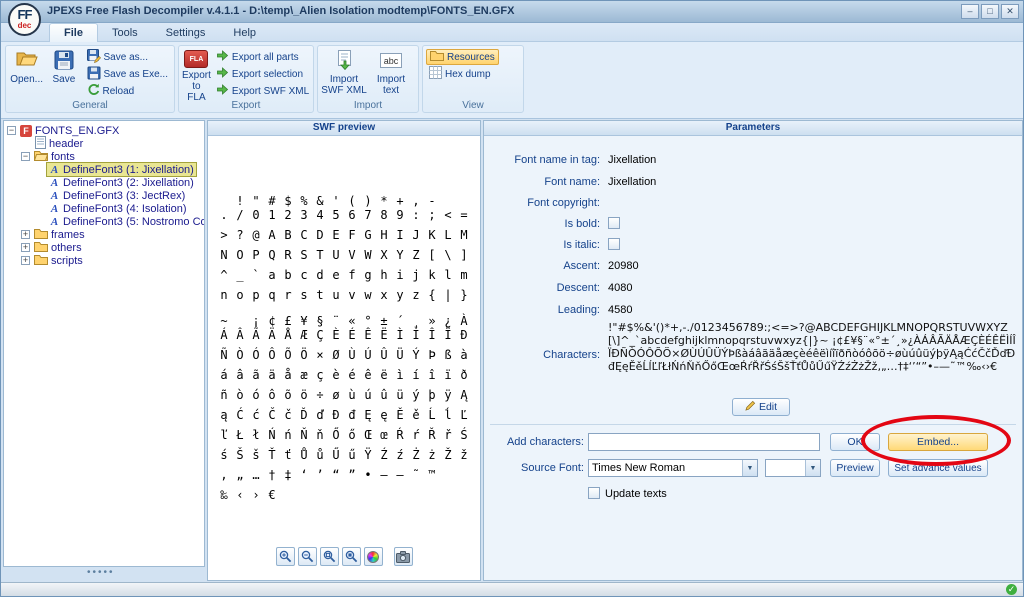 This screenshot has height=597, width=1024. Describe the element at coordinates (186, 33) in the screenshot. I see `menu-tab-settings: Settings` at that location.